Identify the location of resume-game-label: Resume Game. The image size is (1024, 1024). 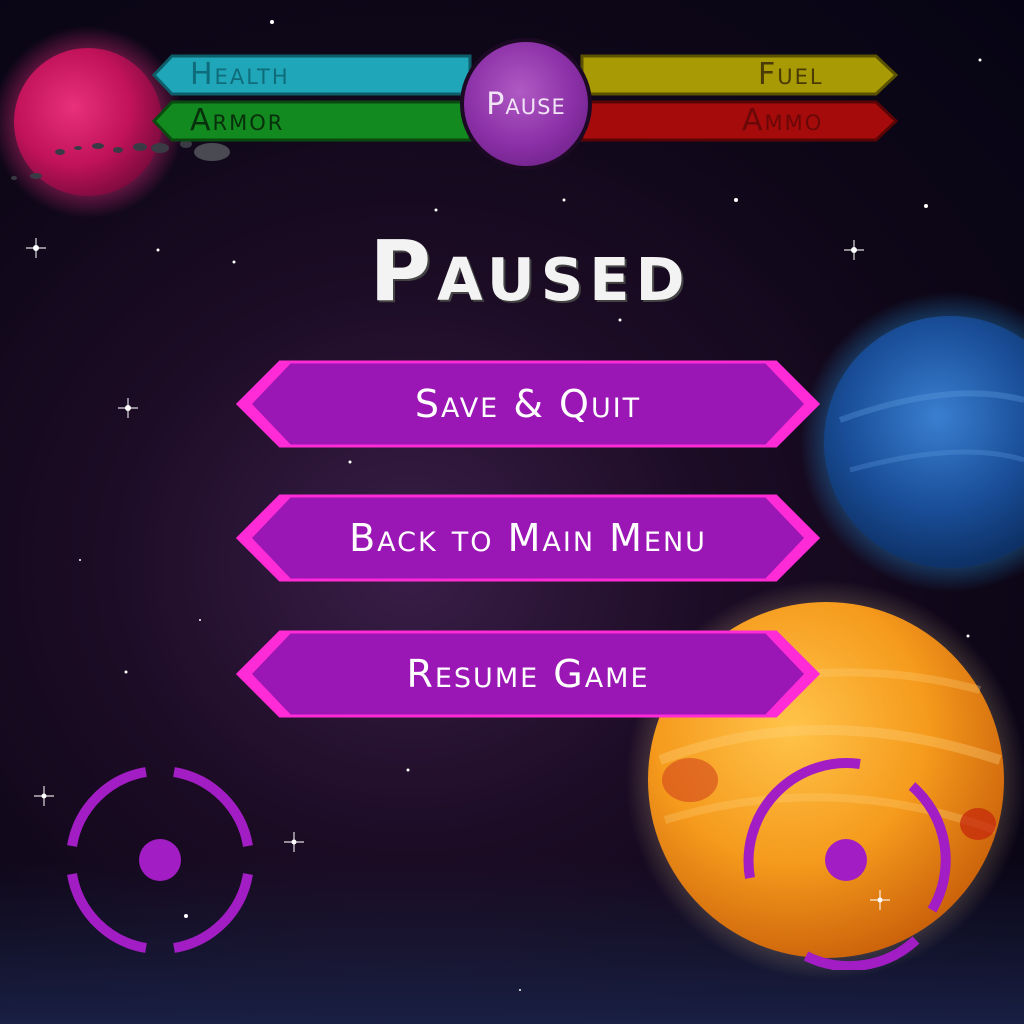
(528, 674).